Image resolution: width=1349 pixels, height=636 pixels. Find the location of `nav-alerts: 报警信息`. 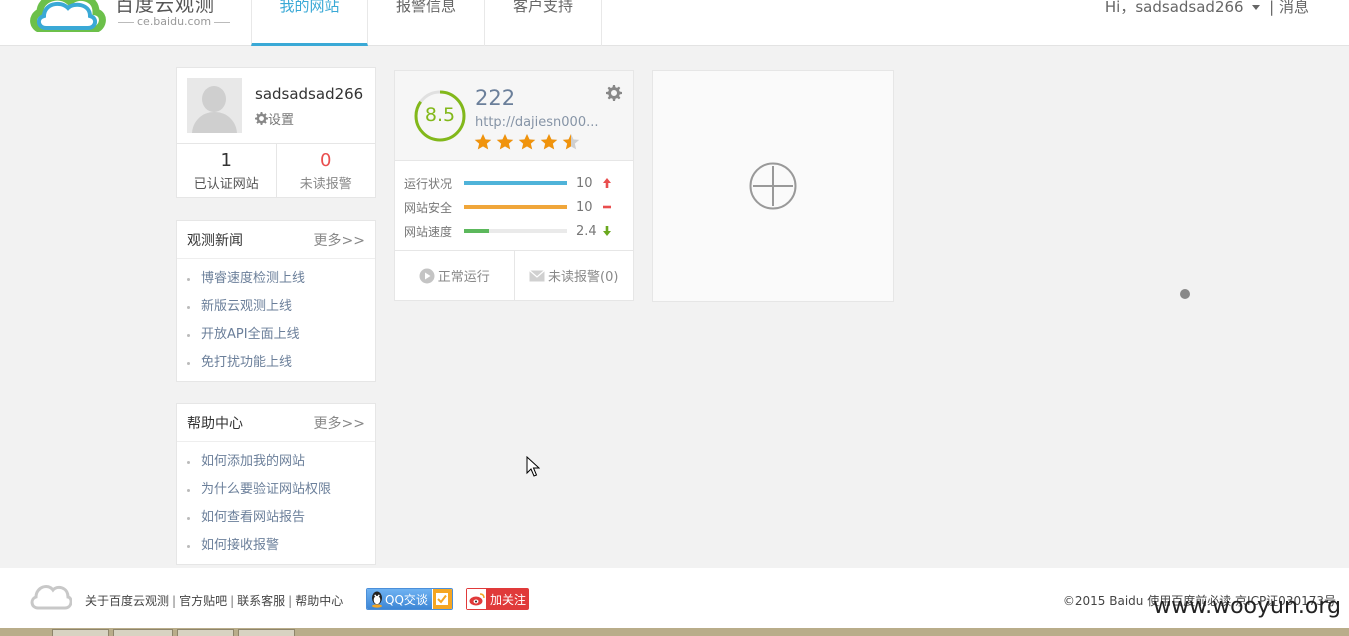

nav-alerts: 报警信息 is located at coordinates (426, 23).